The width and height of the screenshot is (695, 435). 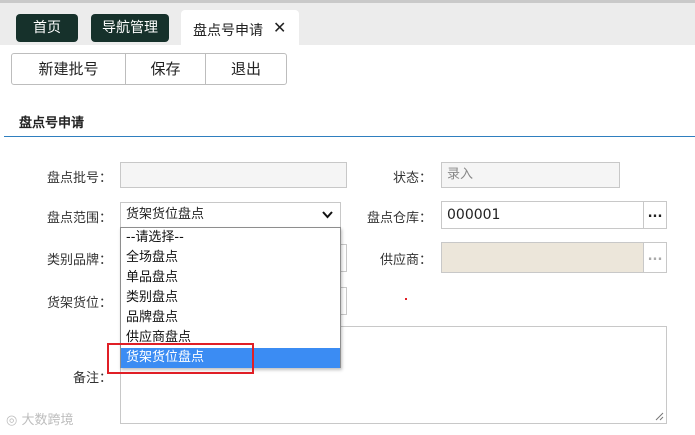 What do you see at coordinates (228, 31) in the screenshot?
I see `tab-inventory-apply-label: 盘点号申请` at bounding box center [228, 31].